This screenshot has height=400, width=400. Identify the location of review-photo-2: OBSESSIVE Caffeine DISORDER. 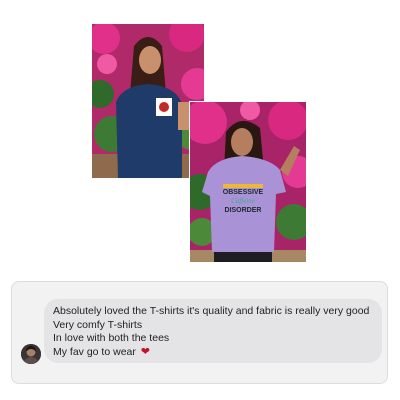
(248, 182).